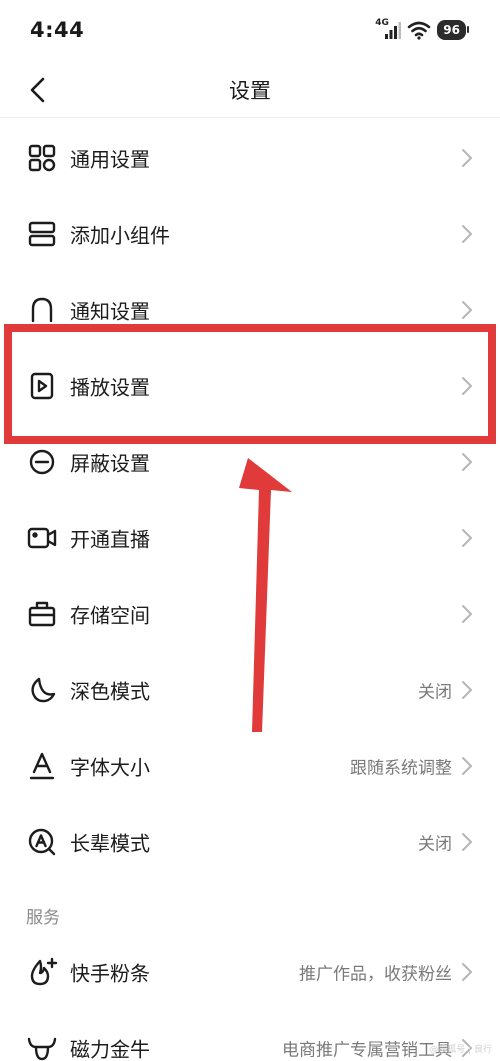 The height and width of the screenshot is (1061, 500). Describe the element at coordinates (250, 538) in the screenshot. I see `settings-item-live: 开通直播` at that location.